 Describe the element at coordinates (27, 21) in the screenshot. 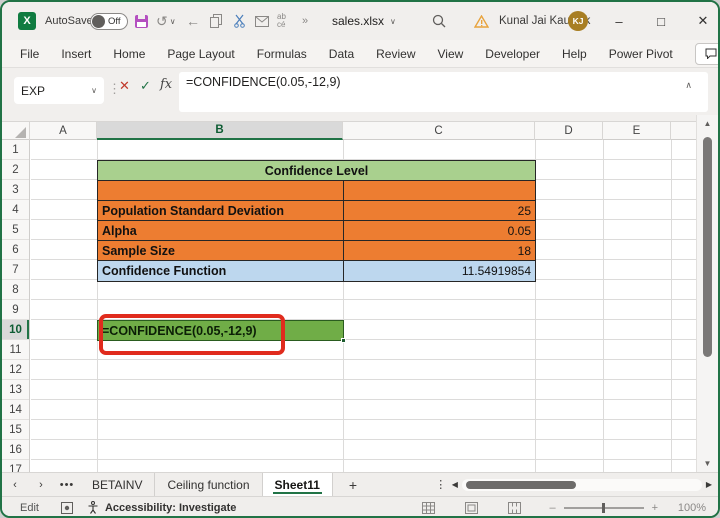

I see `excel-logo-icon: X` at that location.